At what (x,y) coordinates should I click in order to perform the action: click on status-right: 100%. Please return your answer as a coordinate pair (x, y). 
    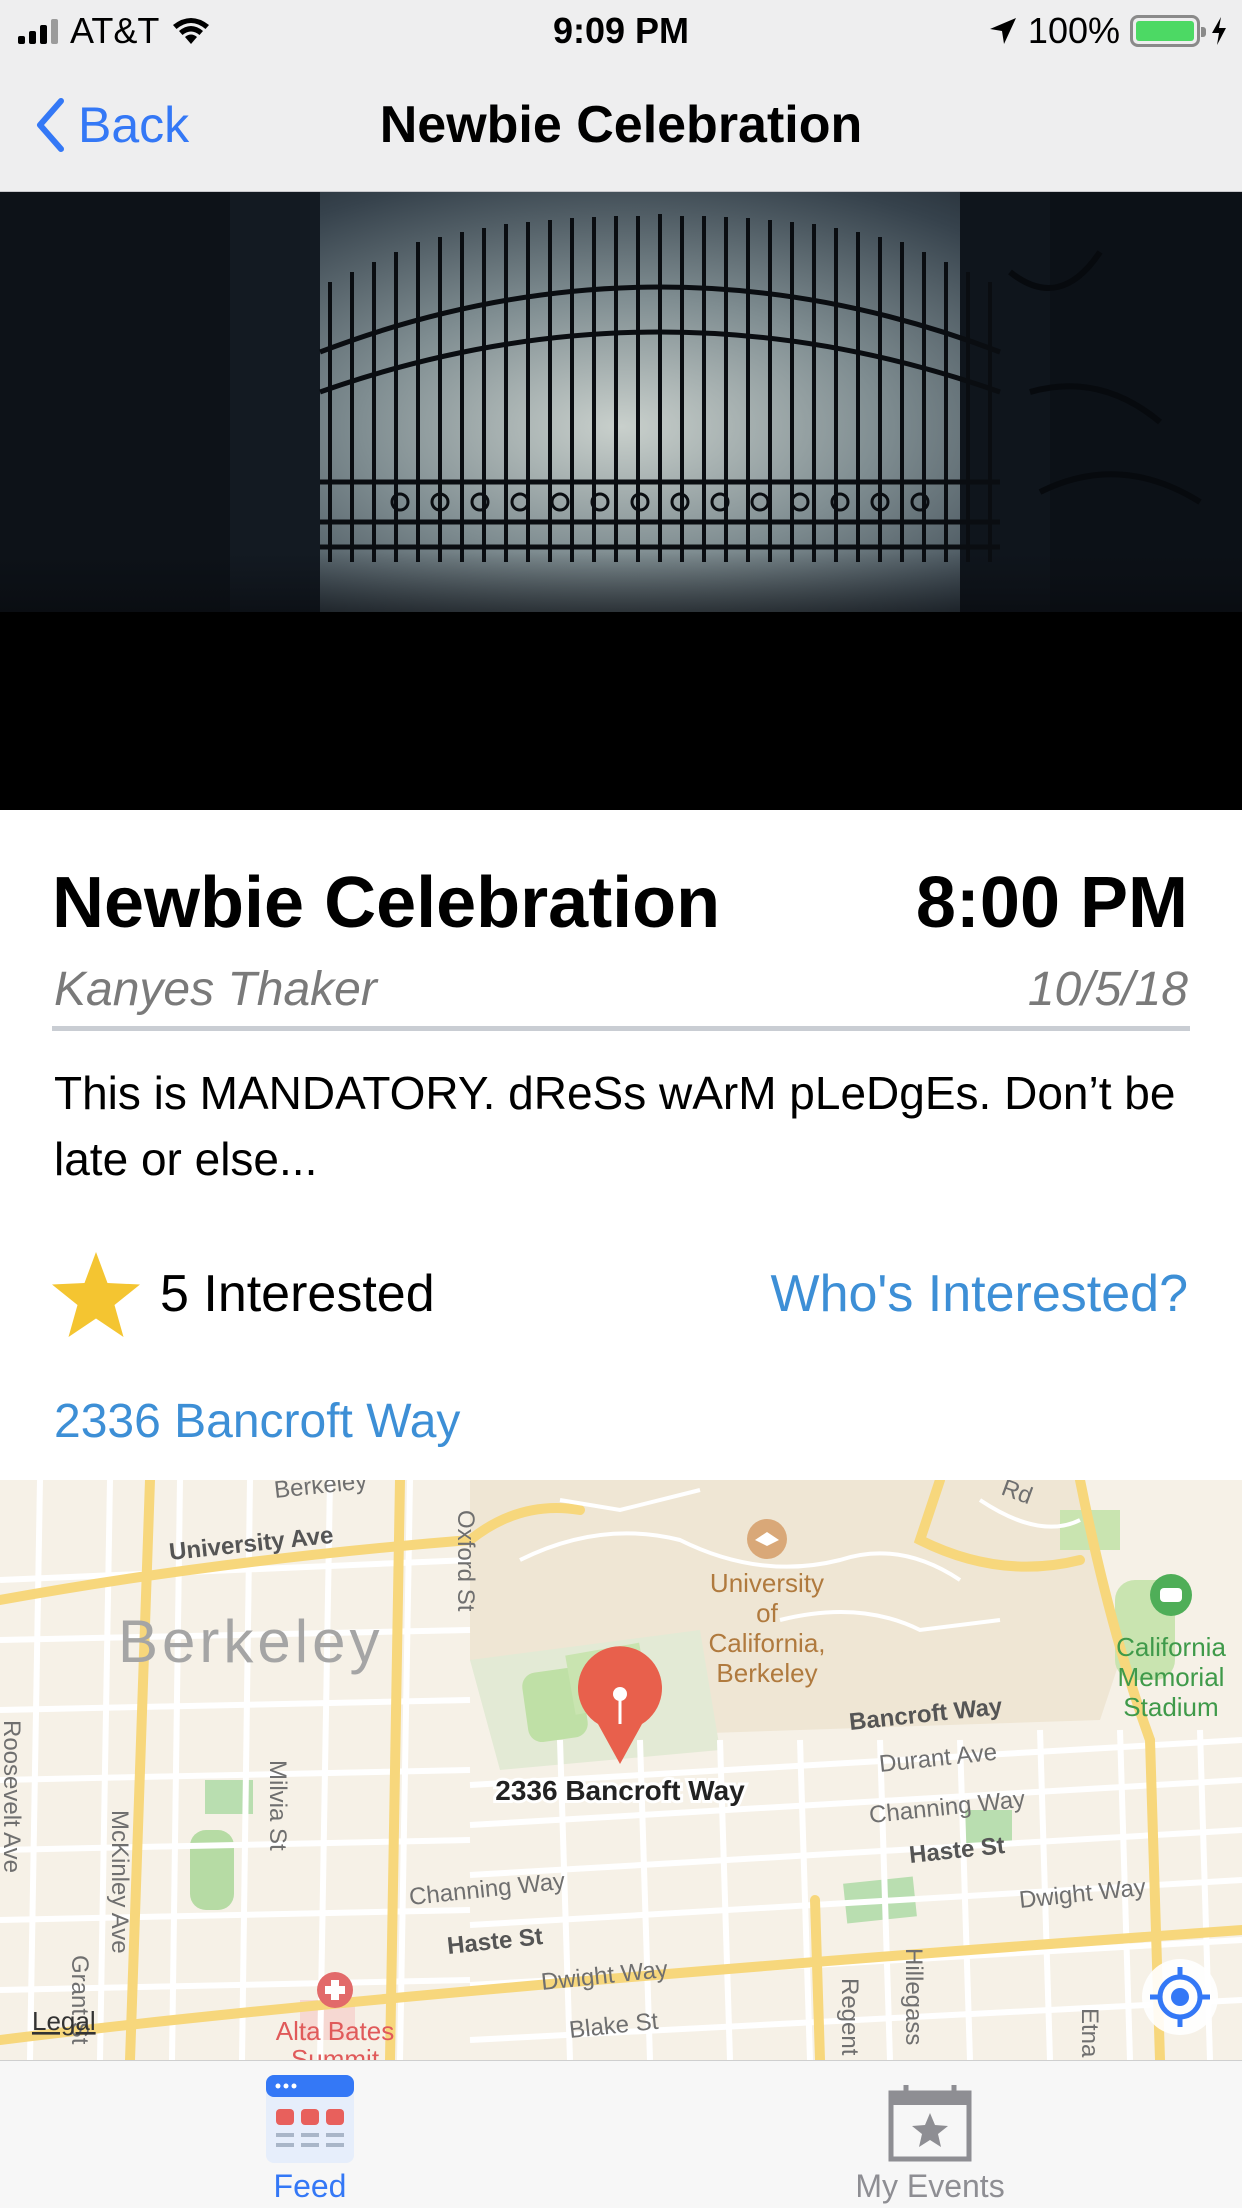
    Looking at the image, I should click on (1108, 31).